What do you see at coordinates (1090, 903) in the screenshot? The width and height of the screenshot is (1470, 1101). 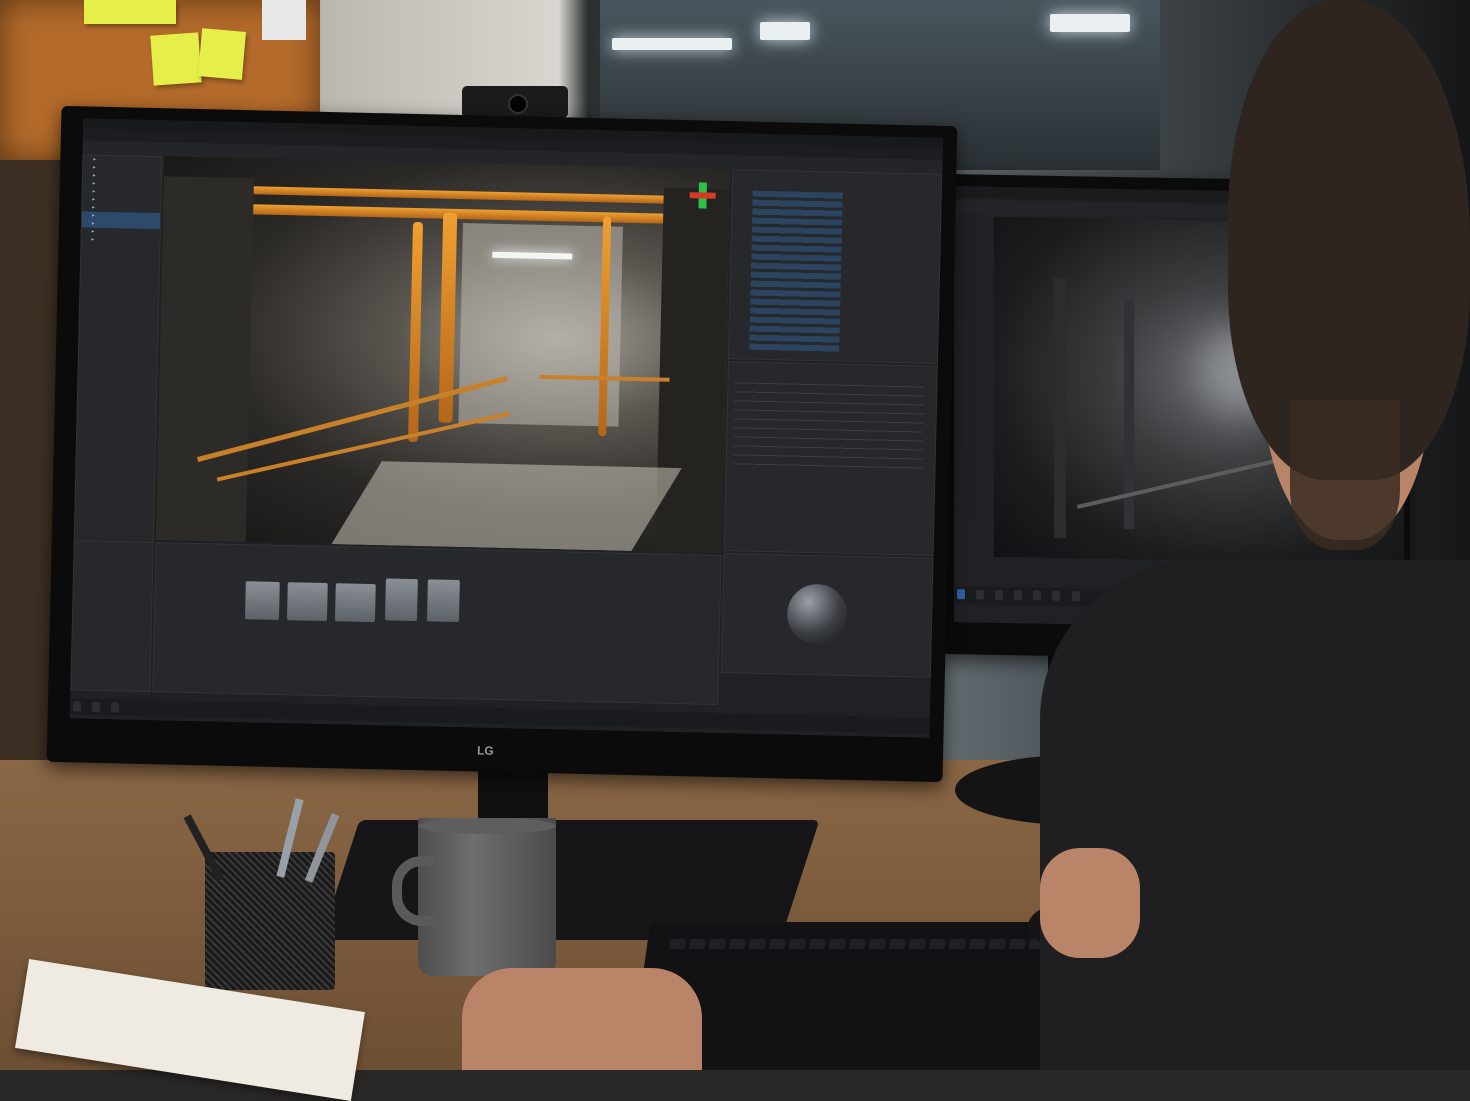 I see `person-right-hand` at bounding box center [1090, 903].